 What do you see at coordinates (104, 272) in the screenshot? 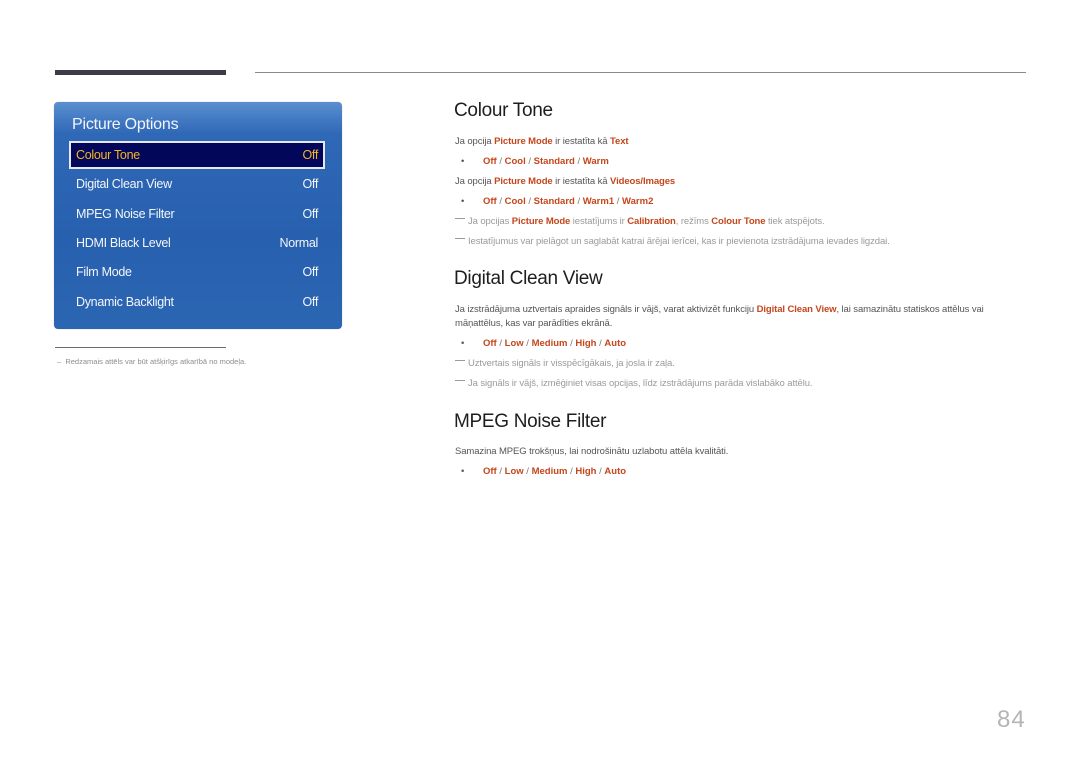
I see `menu-item-label: Film Mode` at bounding box center [104, 272].